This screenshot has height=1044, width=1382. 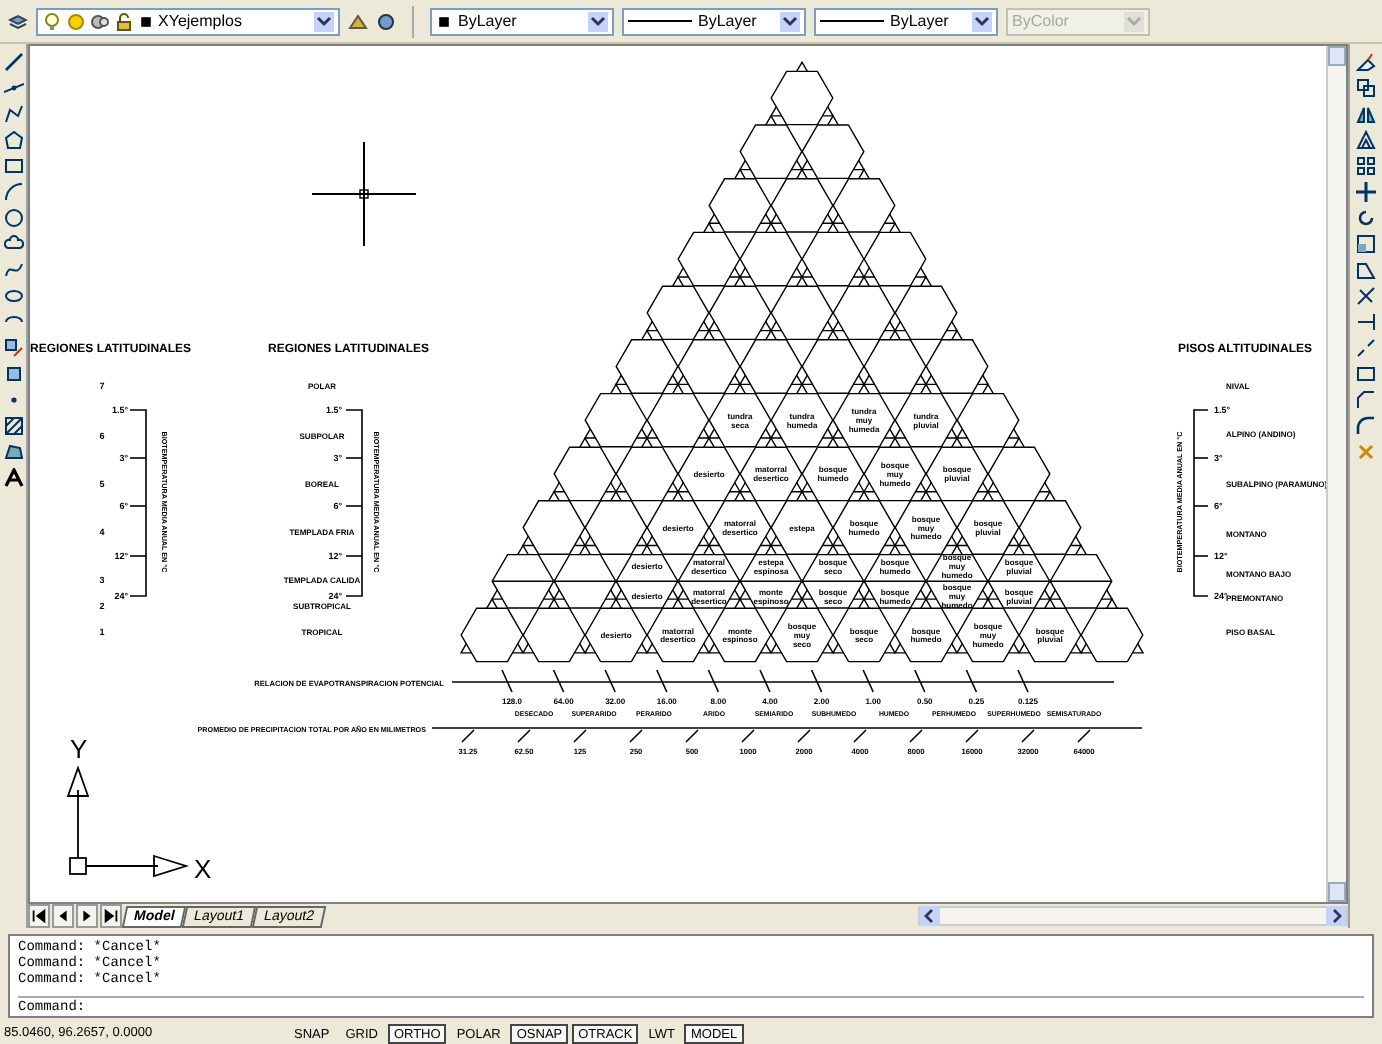 I want to click on color-dropdown: ByLayer, so click(x=522, y=21).